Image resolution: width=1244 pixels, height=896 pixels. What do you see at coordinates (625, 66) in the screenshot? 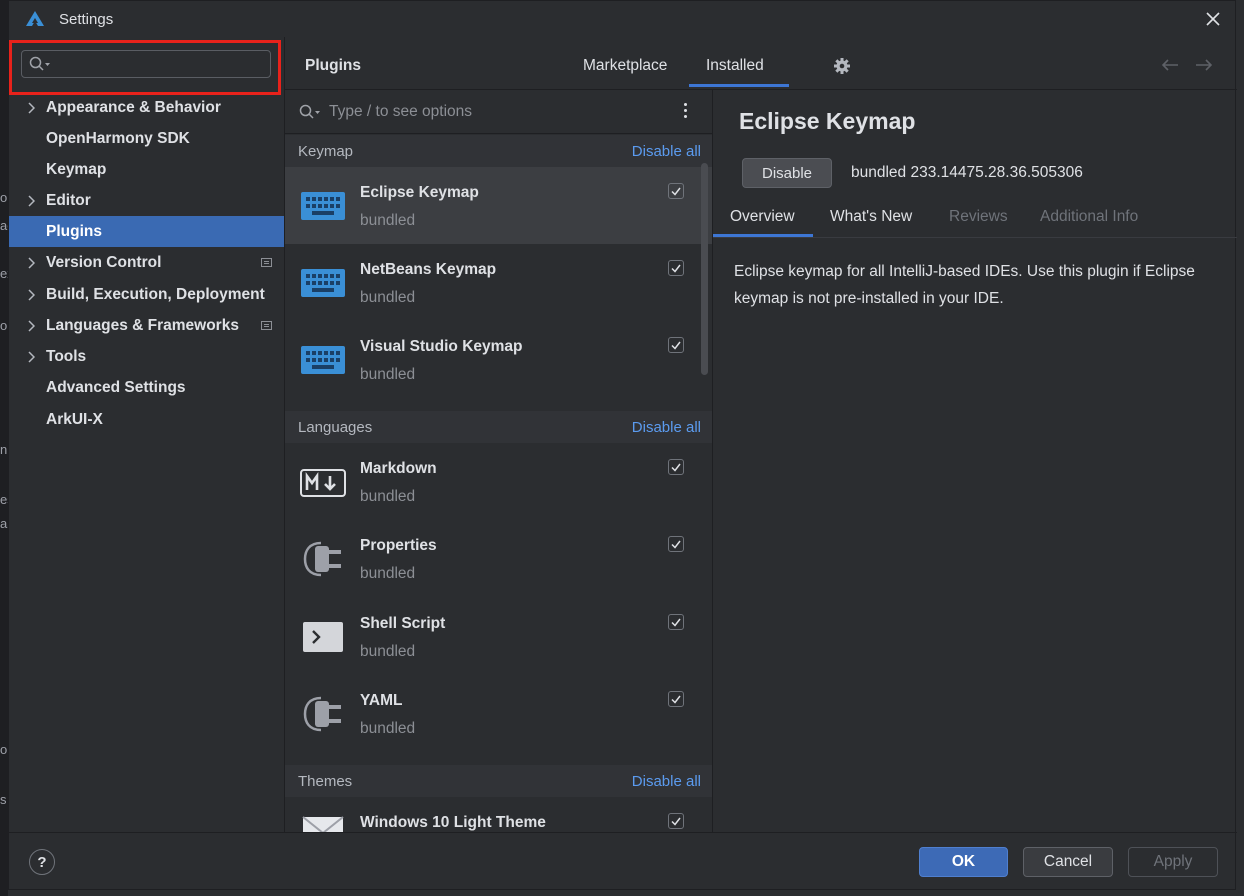
I see `tab-marketplace: Marketplace` at bounding box center [625, 66].